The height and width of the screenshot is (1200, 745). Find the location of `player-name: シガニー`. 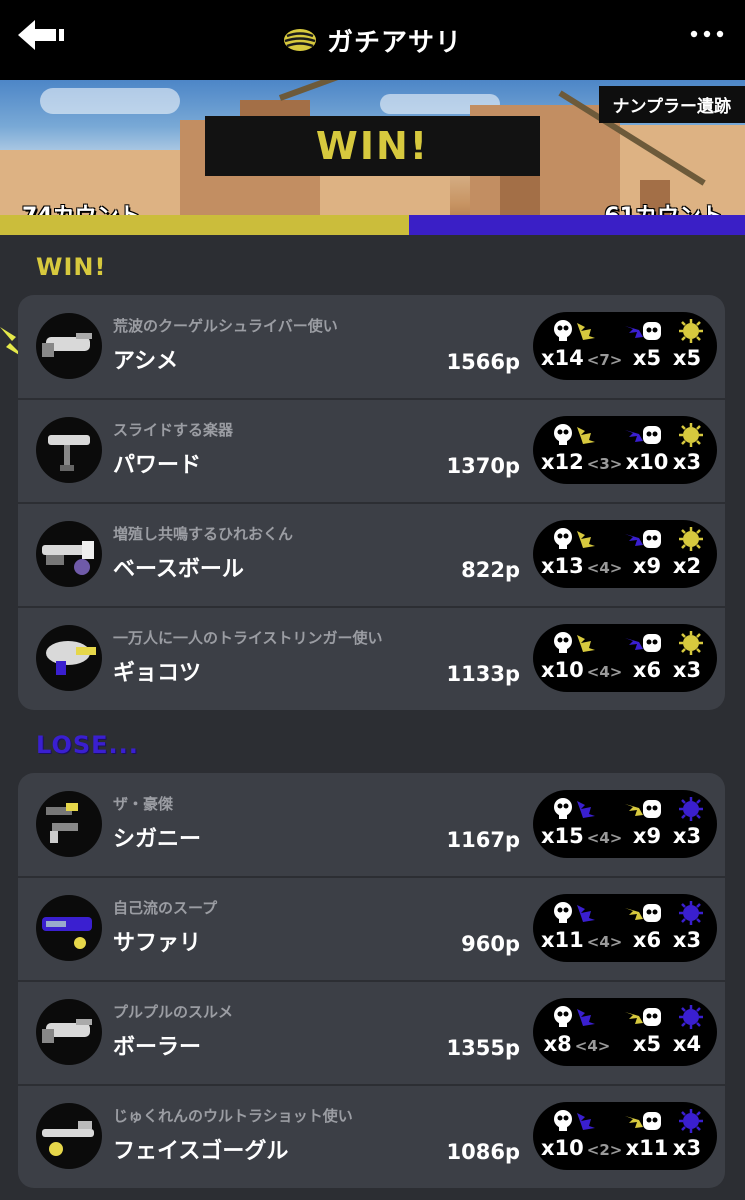

player-name: シガニー is located at coordinates (157, 839).